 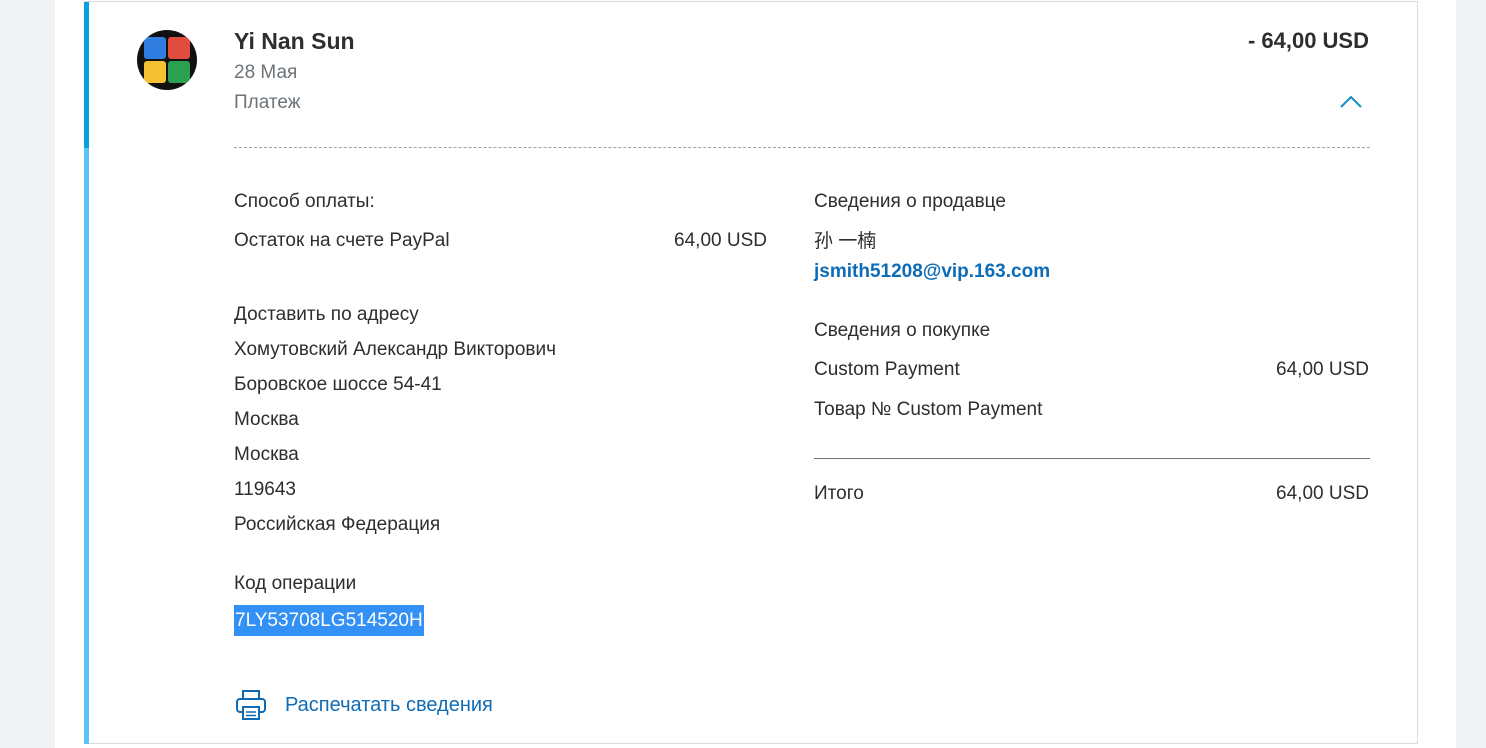 I want to click on transaction-date: 28 Мая, so click(x=266, y=72).